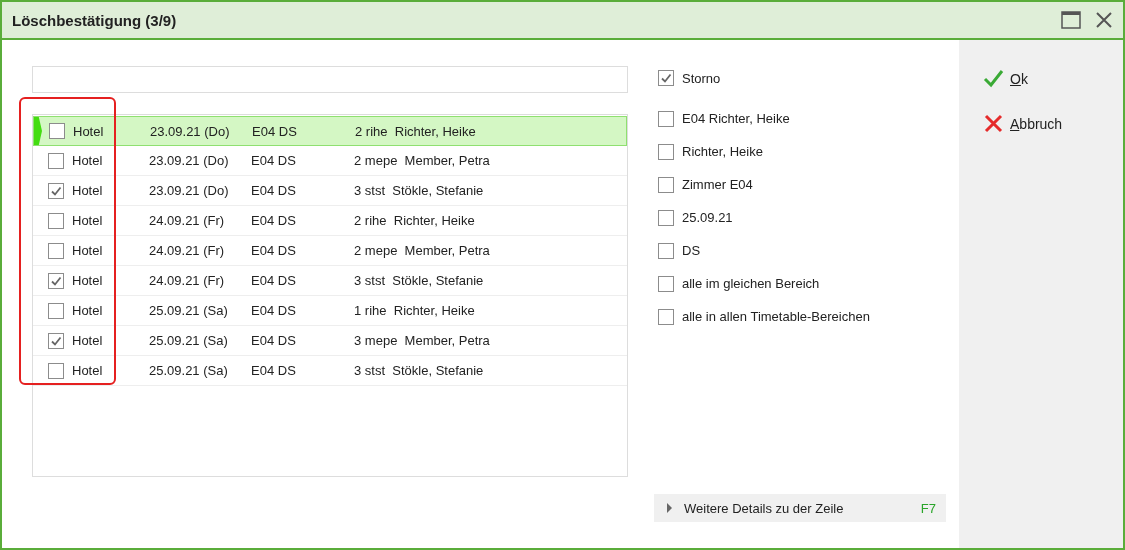 Image resolution: width=1125 pixels, height=550 pixels. What do you see at coordinates (722, 151) in the screenshot?
I see `option-label: Richter, Heike` at bounding box center [722, 151].